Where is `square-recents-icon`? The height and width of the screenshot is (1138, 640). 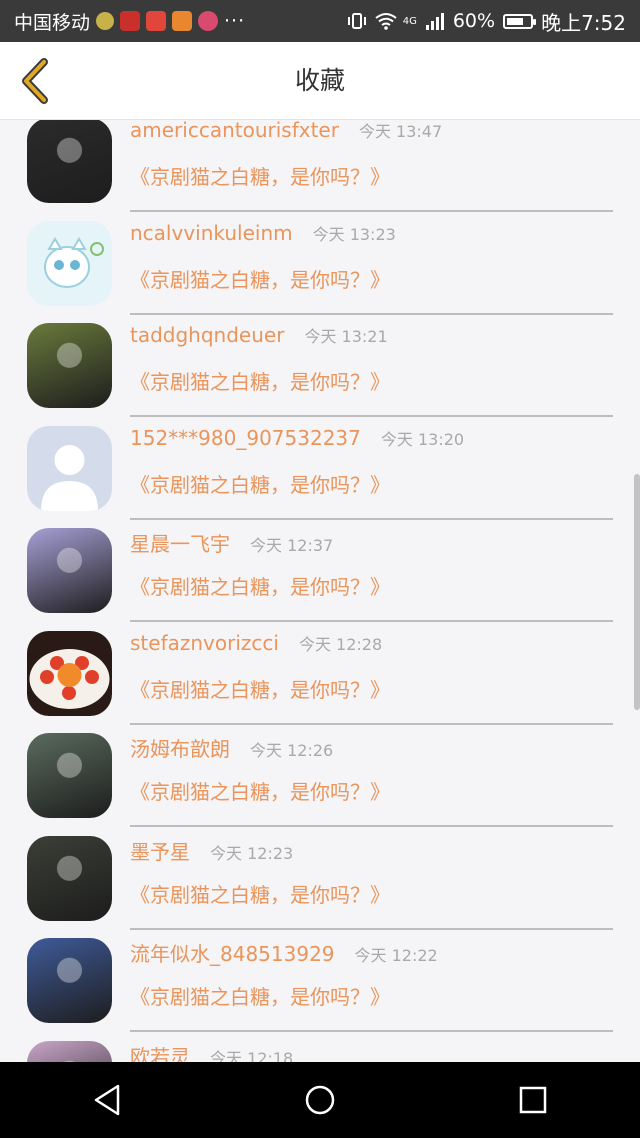
square-recents-icon is located at coordinates (533, 1100).